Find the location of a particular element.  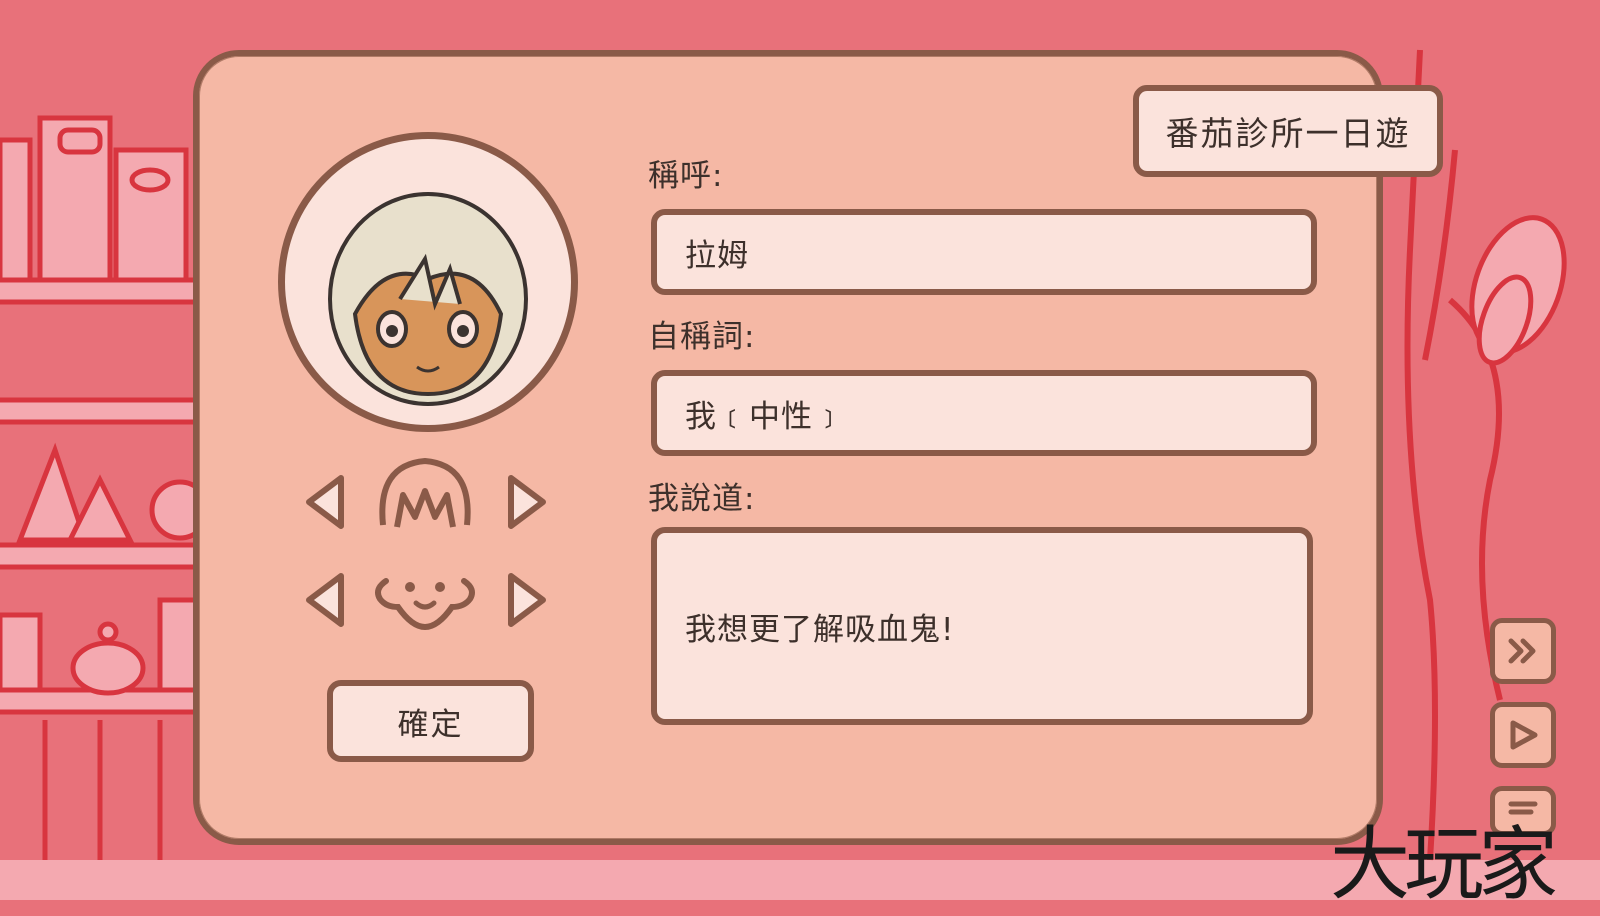

hair-prev-button is located at coordinates (325, 502).